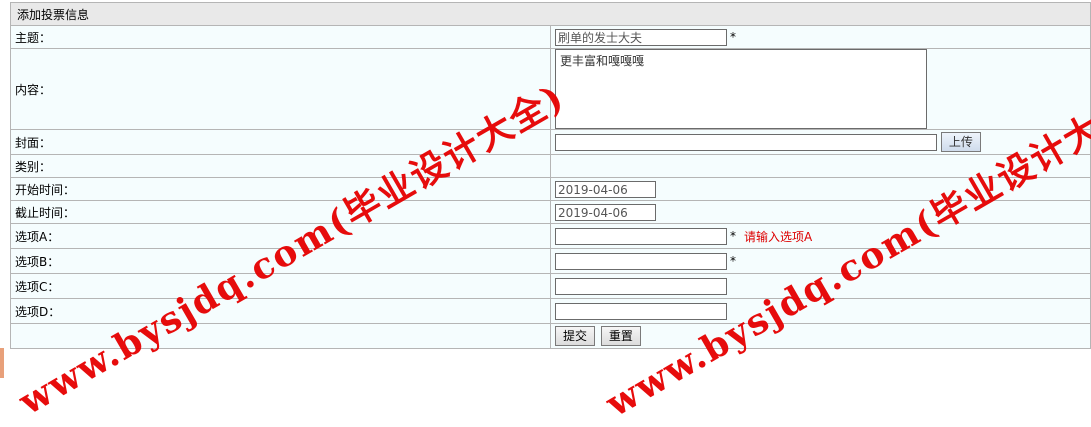 This screenshot has width=1091, height=427. What do you see at coordinates (746, 142) in the screenshot?
I see `cover-input` at bounding box center [746, 142].